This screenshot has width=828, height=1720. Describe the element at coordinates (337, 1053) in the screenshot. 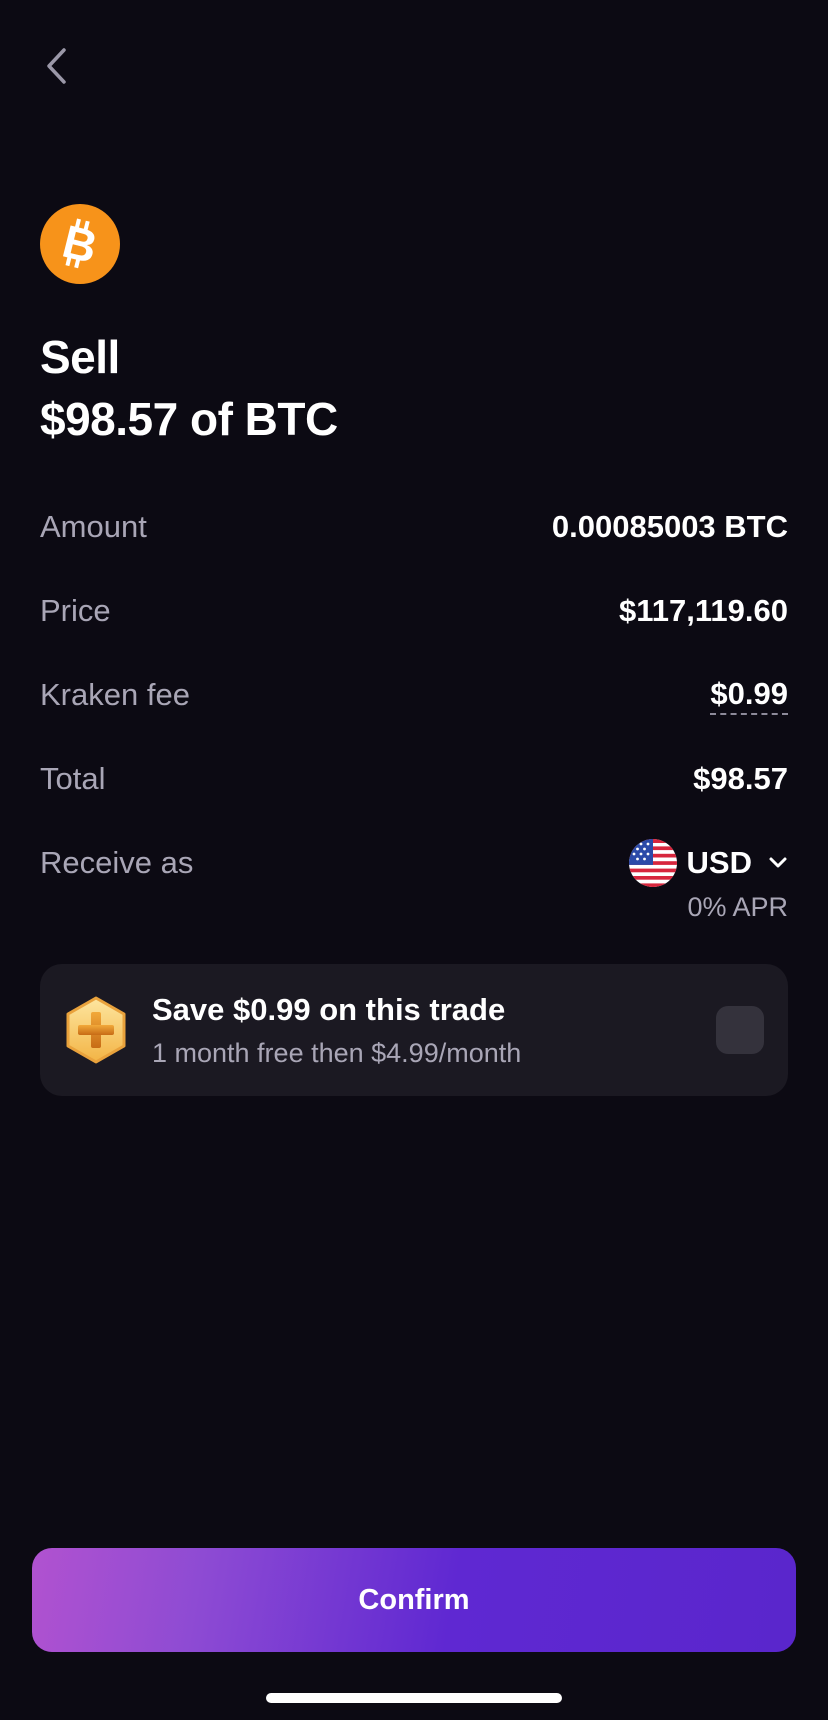

I see `promo-subtitle: 1 month free then $4.99/month` at that location.